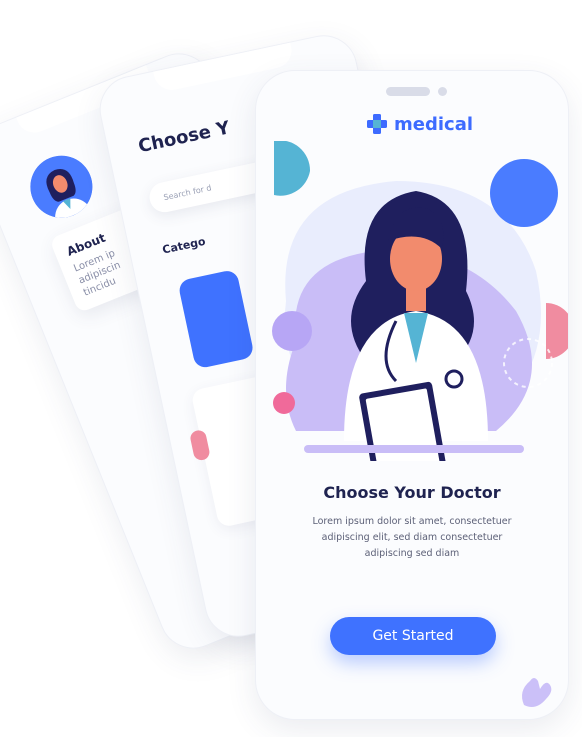 This screenshot has height=737, width=582. Describe the element at coordinates (377, 124) in the screenshot. I see `medical-cross-icon` at that location.